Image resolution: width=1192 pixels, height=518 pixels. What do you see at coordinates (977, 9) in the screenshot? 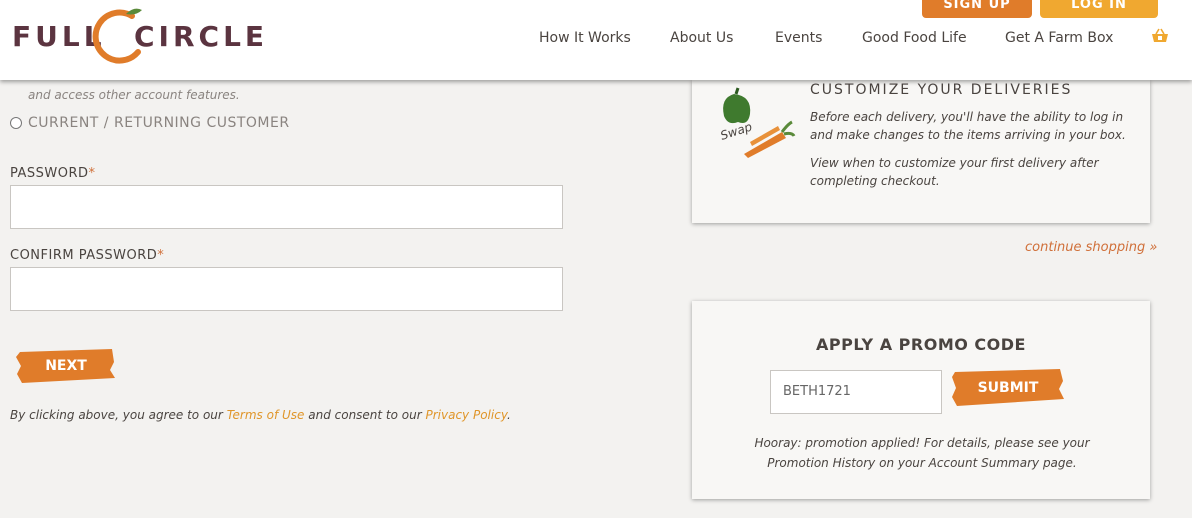
I see `sign-up-button: SIGN UP` at bounding box center [977, 9].